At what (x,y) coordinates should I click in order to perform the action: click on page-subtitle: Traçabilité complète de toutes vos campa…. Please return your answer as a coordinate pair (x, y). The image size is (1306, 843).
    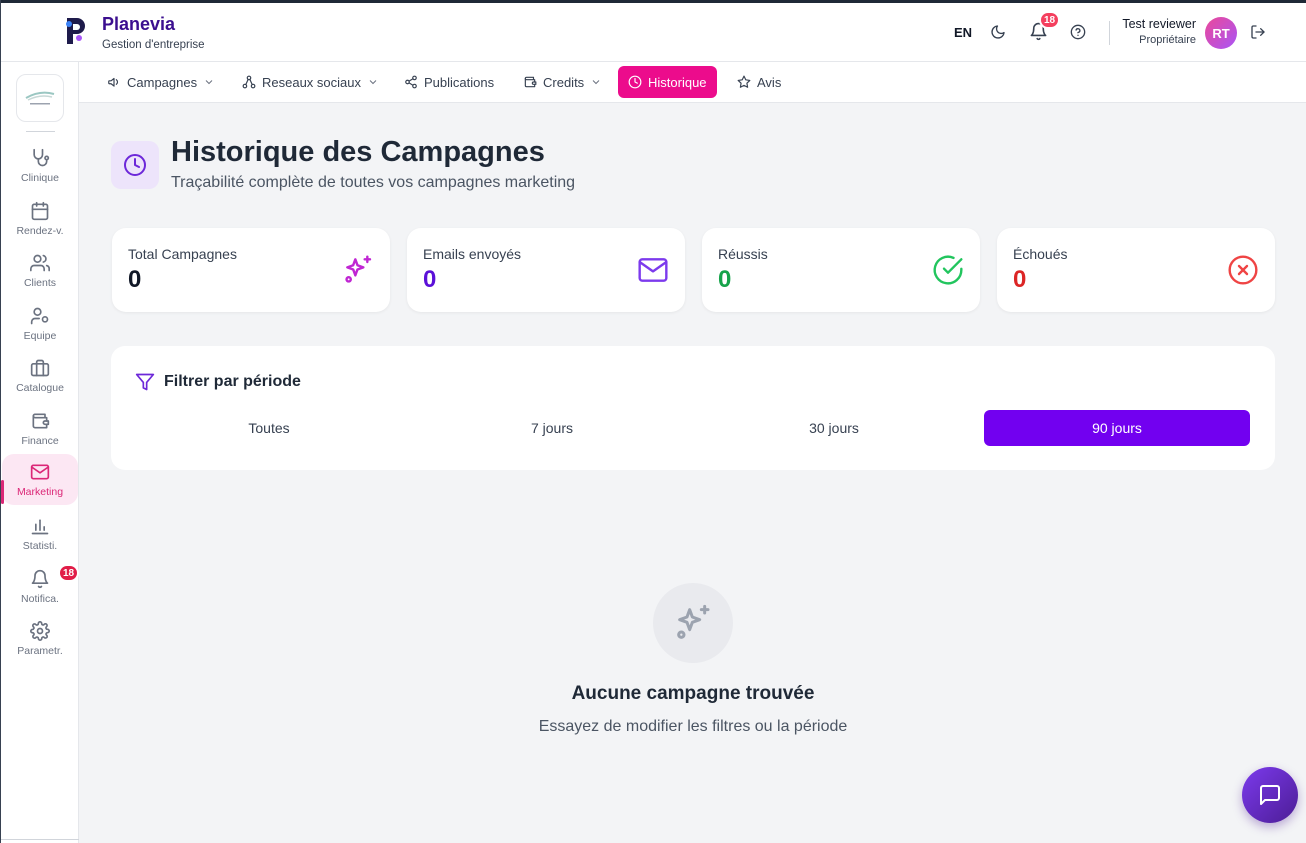
    Looking at the image, I should click on (373, 182).